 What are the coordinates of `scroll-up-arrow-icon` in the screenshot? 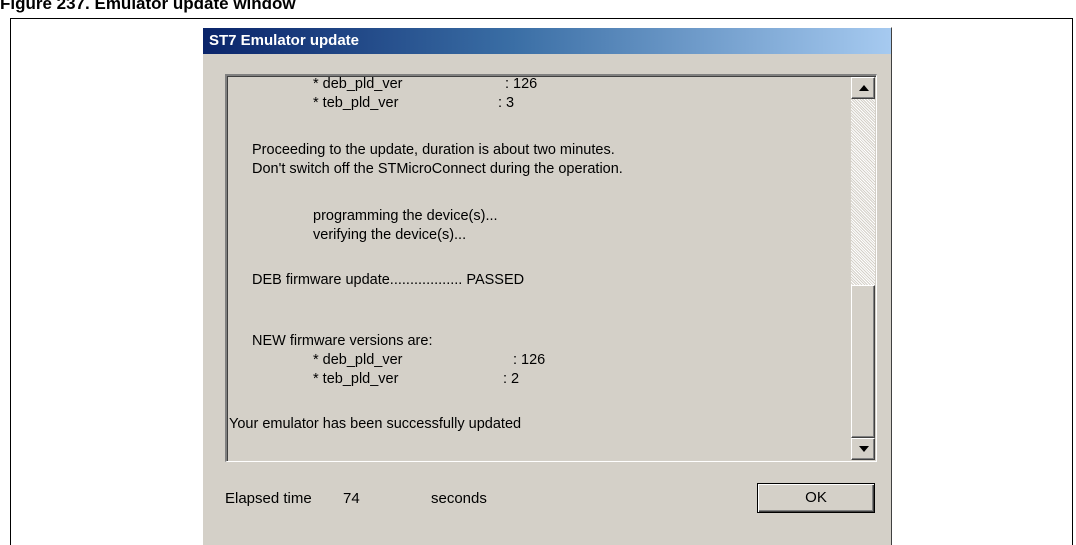 It's located at (864, 88).